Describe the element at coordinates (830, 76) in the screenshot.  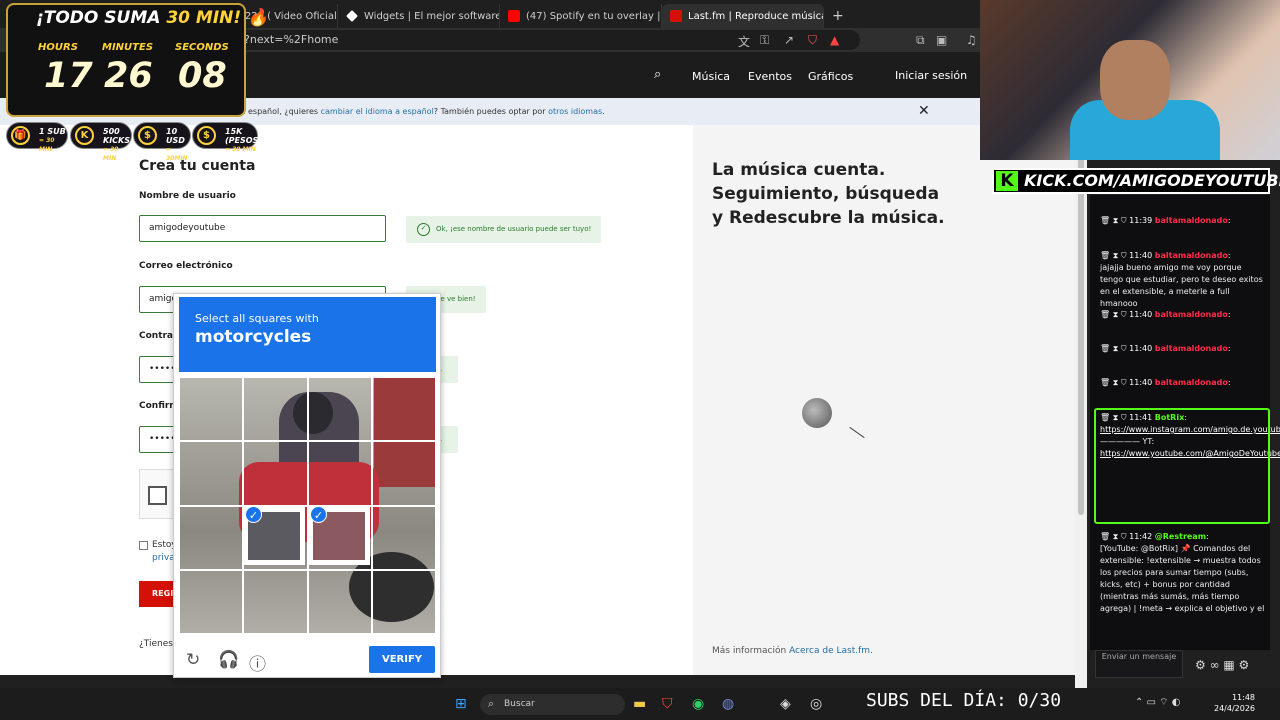
I see `nav-graficos: Gráficos` at that location.